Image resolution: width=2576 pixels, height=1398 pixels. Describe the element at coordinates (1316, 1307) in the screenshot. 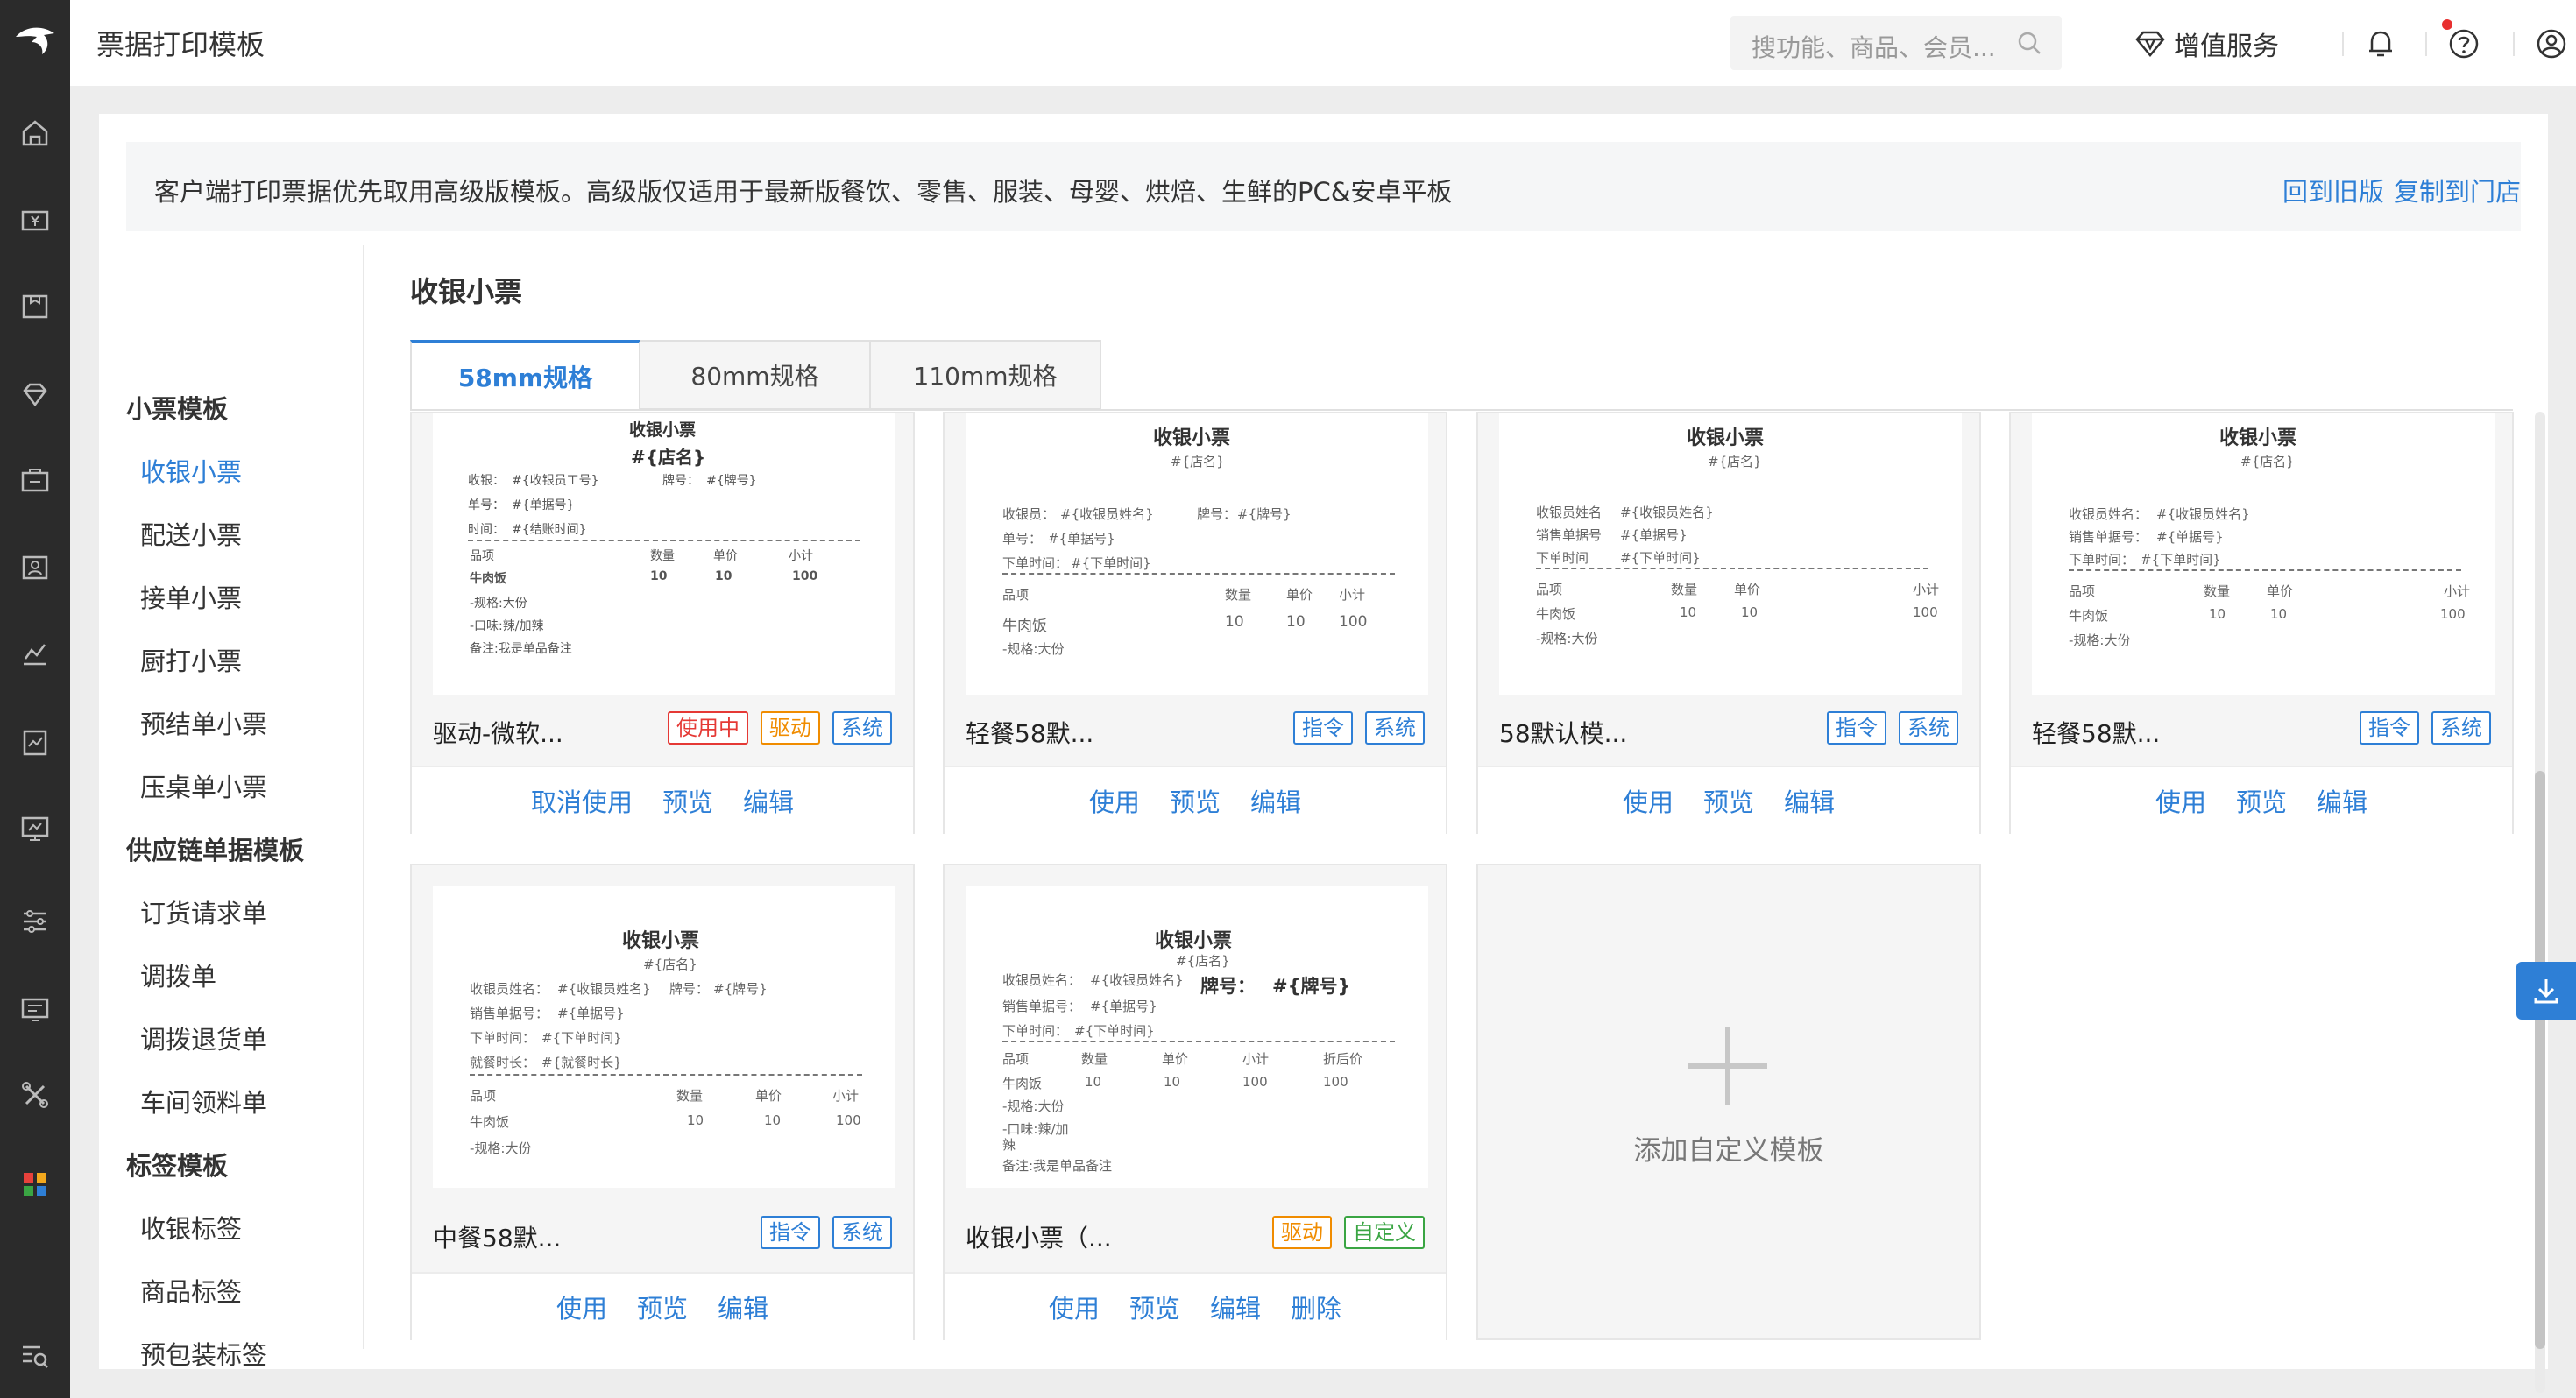

I see `delete-button: 删除` at that location.